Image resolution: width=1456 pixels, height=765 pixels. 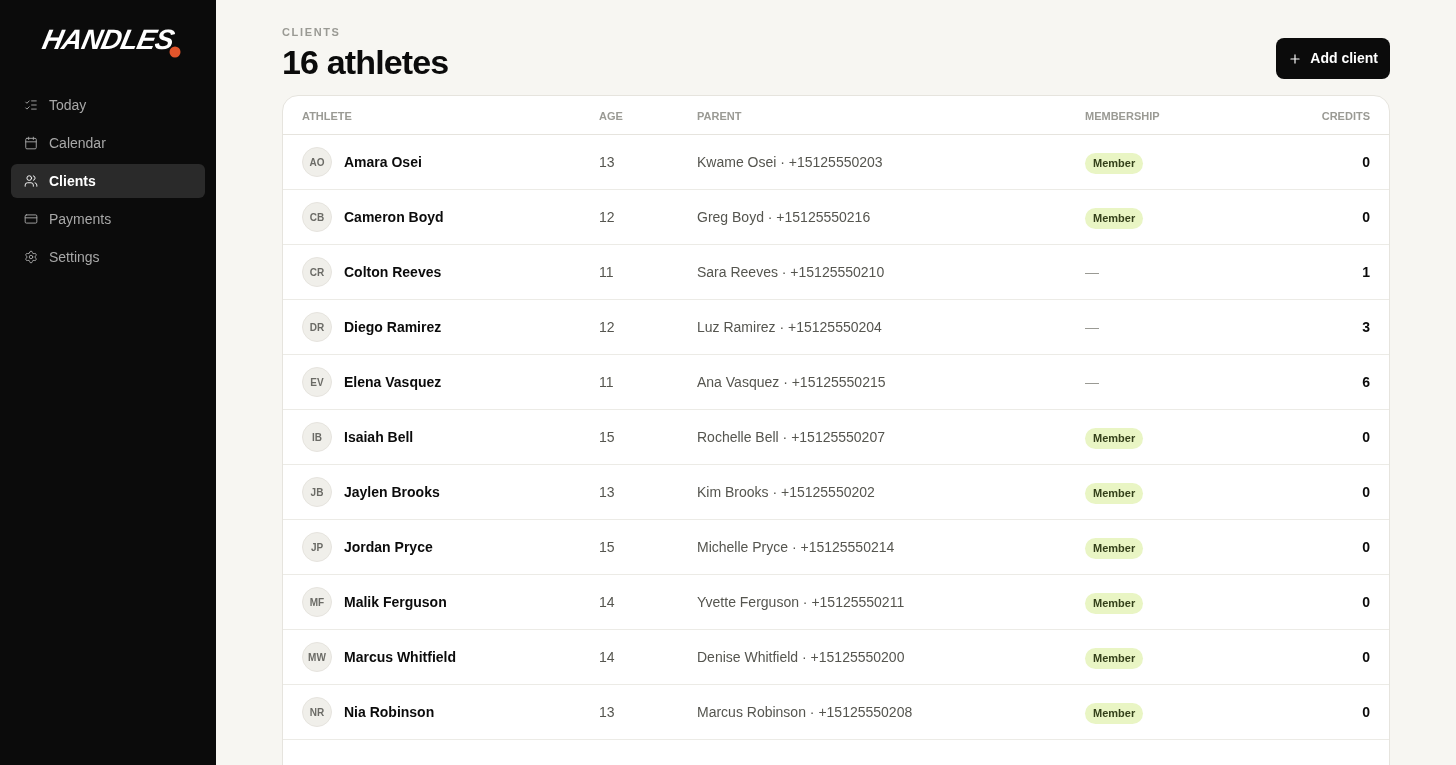 I want to click on column-header: ATHLETE, so click(x=327, y=116).